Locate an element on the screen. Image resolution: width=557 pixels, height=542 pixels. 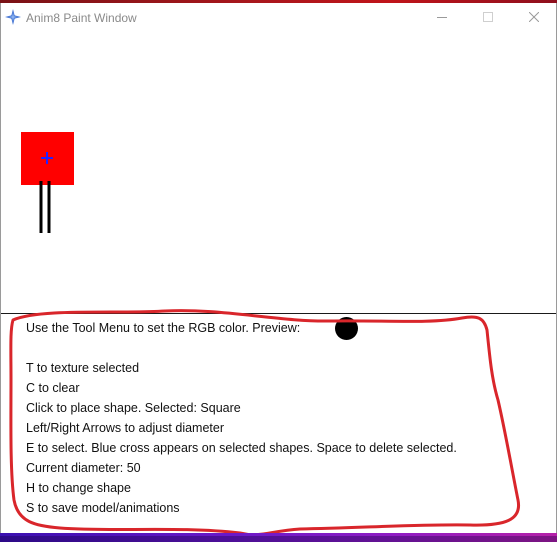
maximize-button is located at coordinates (488, 17).